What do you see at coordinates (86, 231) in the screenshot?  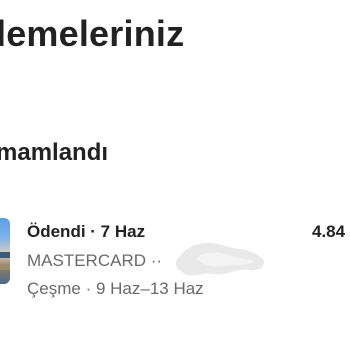 I see `payment-status-date: Ödendi · 7 Haz` at bounding box center [86, 231].